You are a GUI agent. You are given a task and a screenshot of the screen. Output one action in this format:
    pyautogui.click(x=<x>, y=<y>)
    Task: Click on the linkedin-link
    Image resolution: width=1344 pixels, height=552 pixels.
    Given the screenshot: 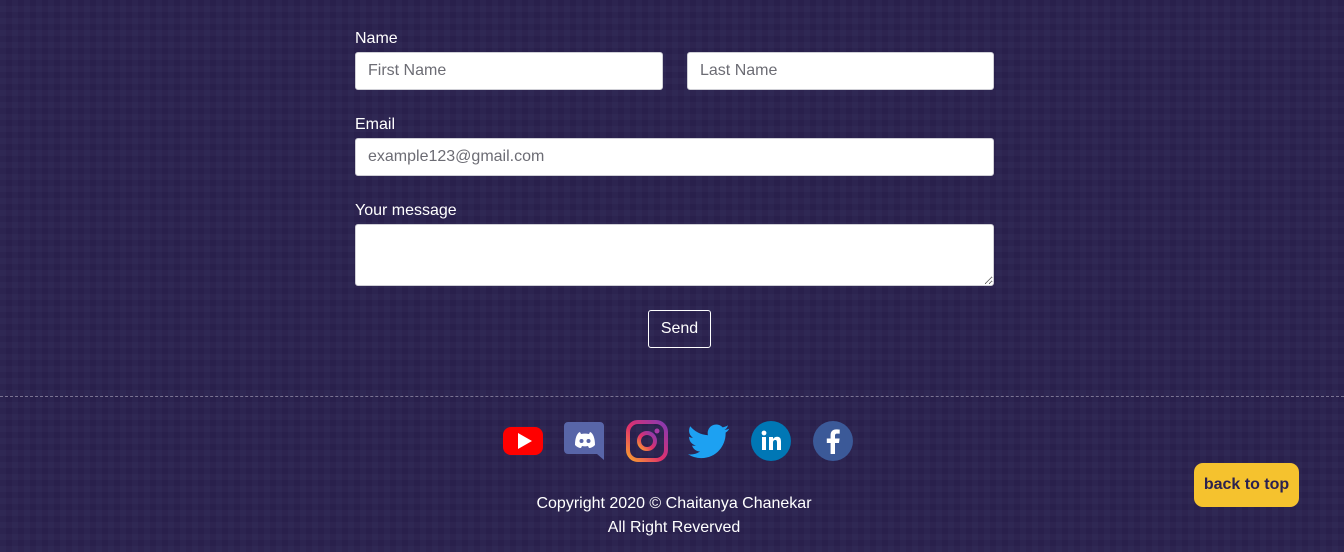 What is the action you would take?
    pyautogui.click(x=771, y=441)
    